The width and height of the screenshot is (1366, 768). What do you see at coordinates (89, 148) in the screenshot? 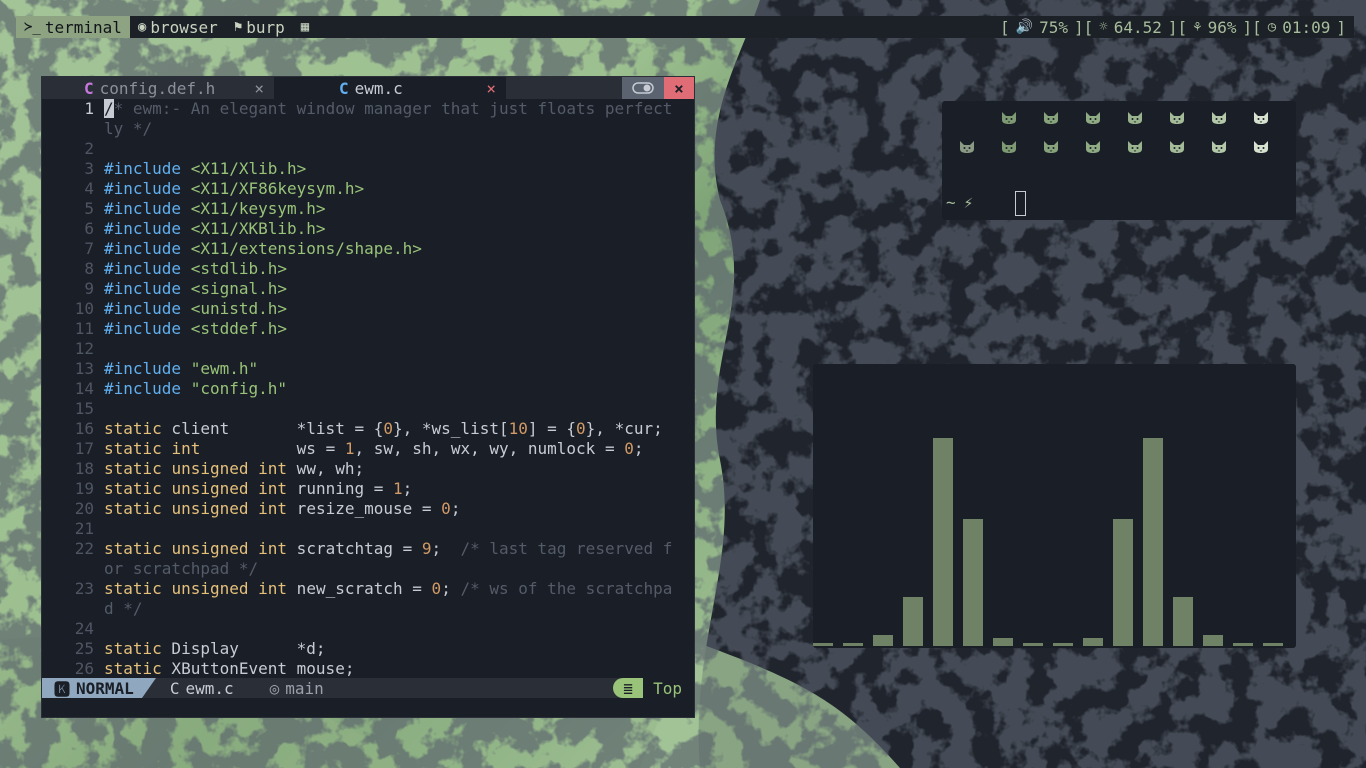
I see `line-number: 2` at bounding box center [89, 148].